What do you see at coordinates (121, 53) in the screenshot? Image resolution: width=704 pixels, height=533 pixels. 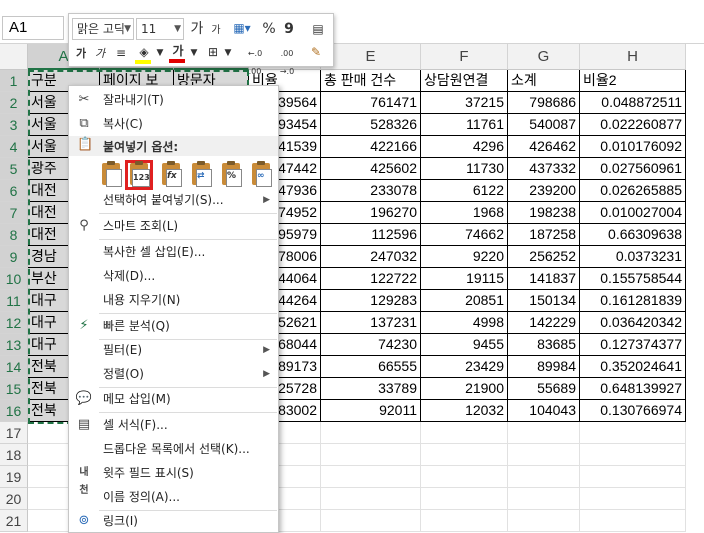 I see `align-center-button: ≡` at bounding box center [121, 53].